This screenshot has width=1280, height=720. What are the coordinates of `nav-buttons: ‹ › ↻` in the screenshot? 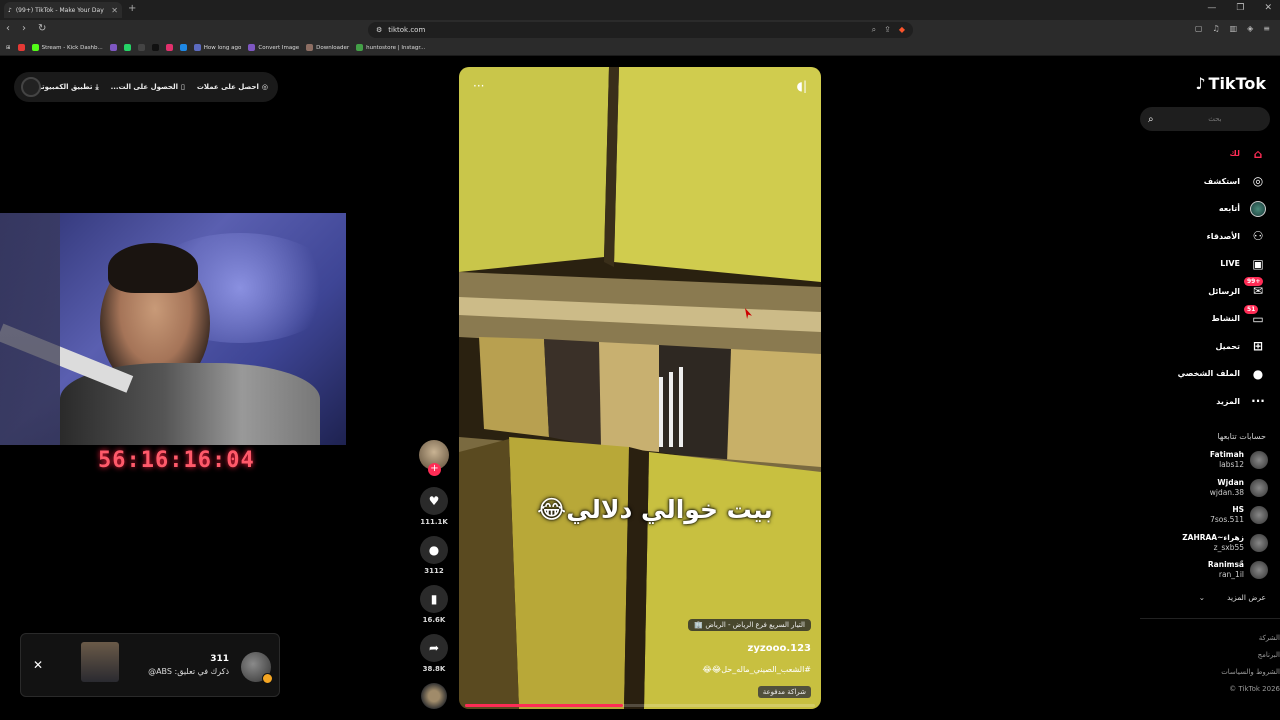 It's located at (26, 28).